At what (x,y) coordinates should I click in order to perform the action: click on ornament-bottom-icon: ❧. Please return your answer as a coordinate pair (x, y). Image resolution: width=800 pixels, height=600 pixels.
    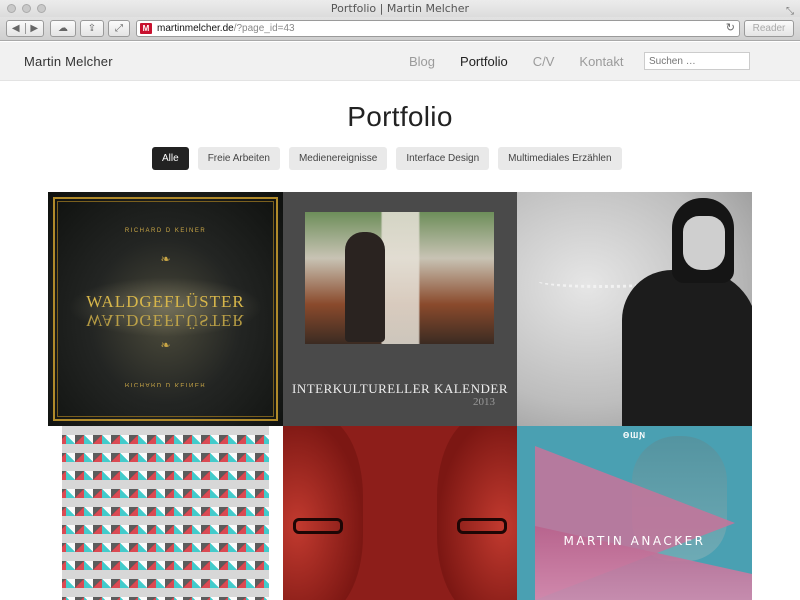
    Looking at the image, I should click on (165, 345).